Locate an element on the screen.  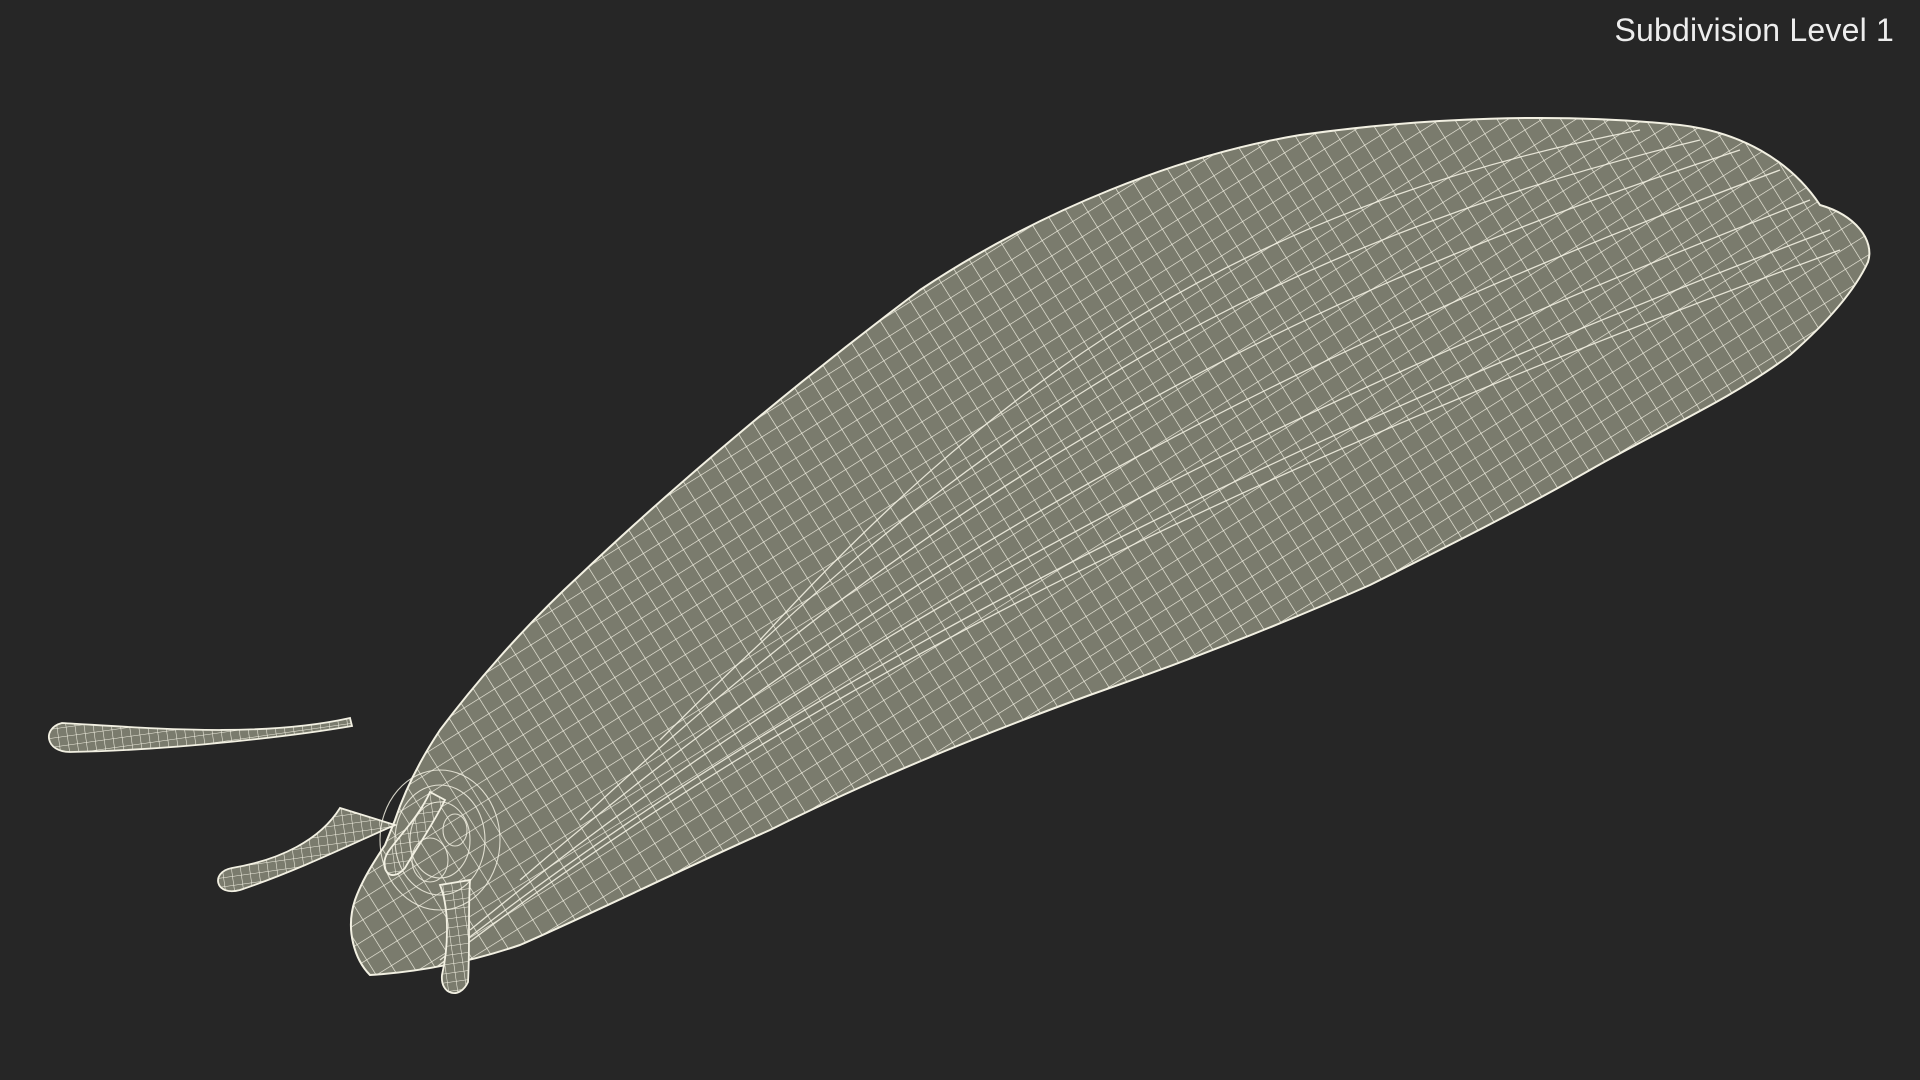
slug-upper-left-tentacle is located at coordinates (200, 735).